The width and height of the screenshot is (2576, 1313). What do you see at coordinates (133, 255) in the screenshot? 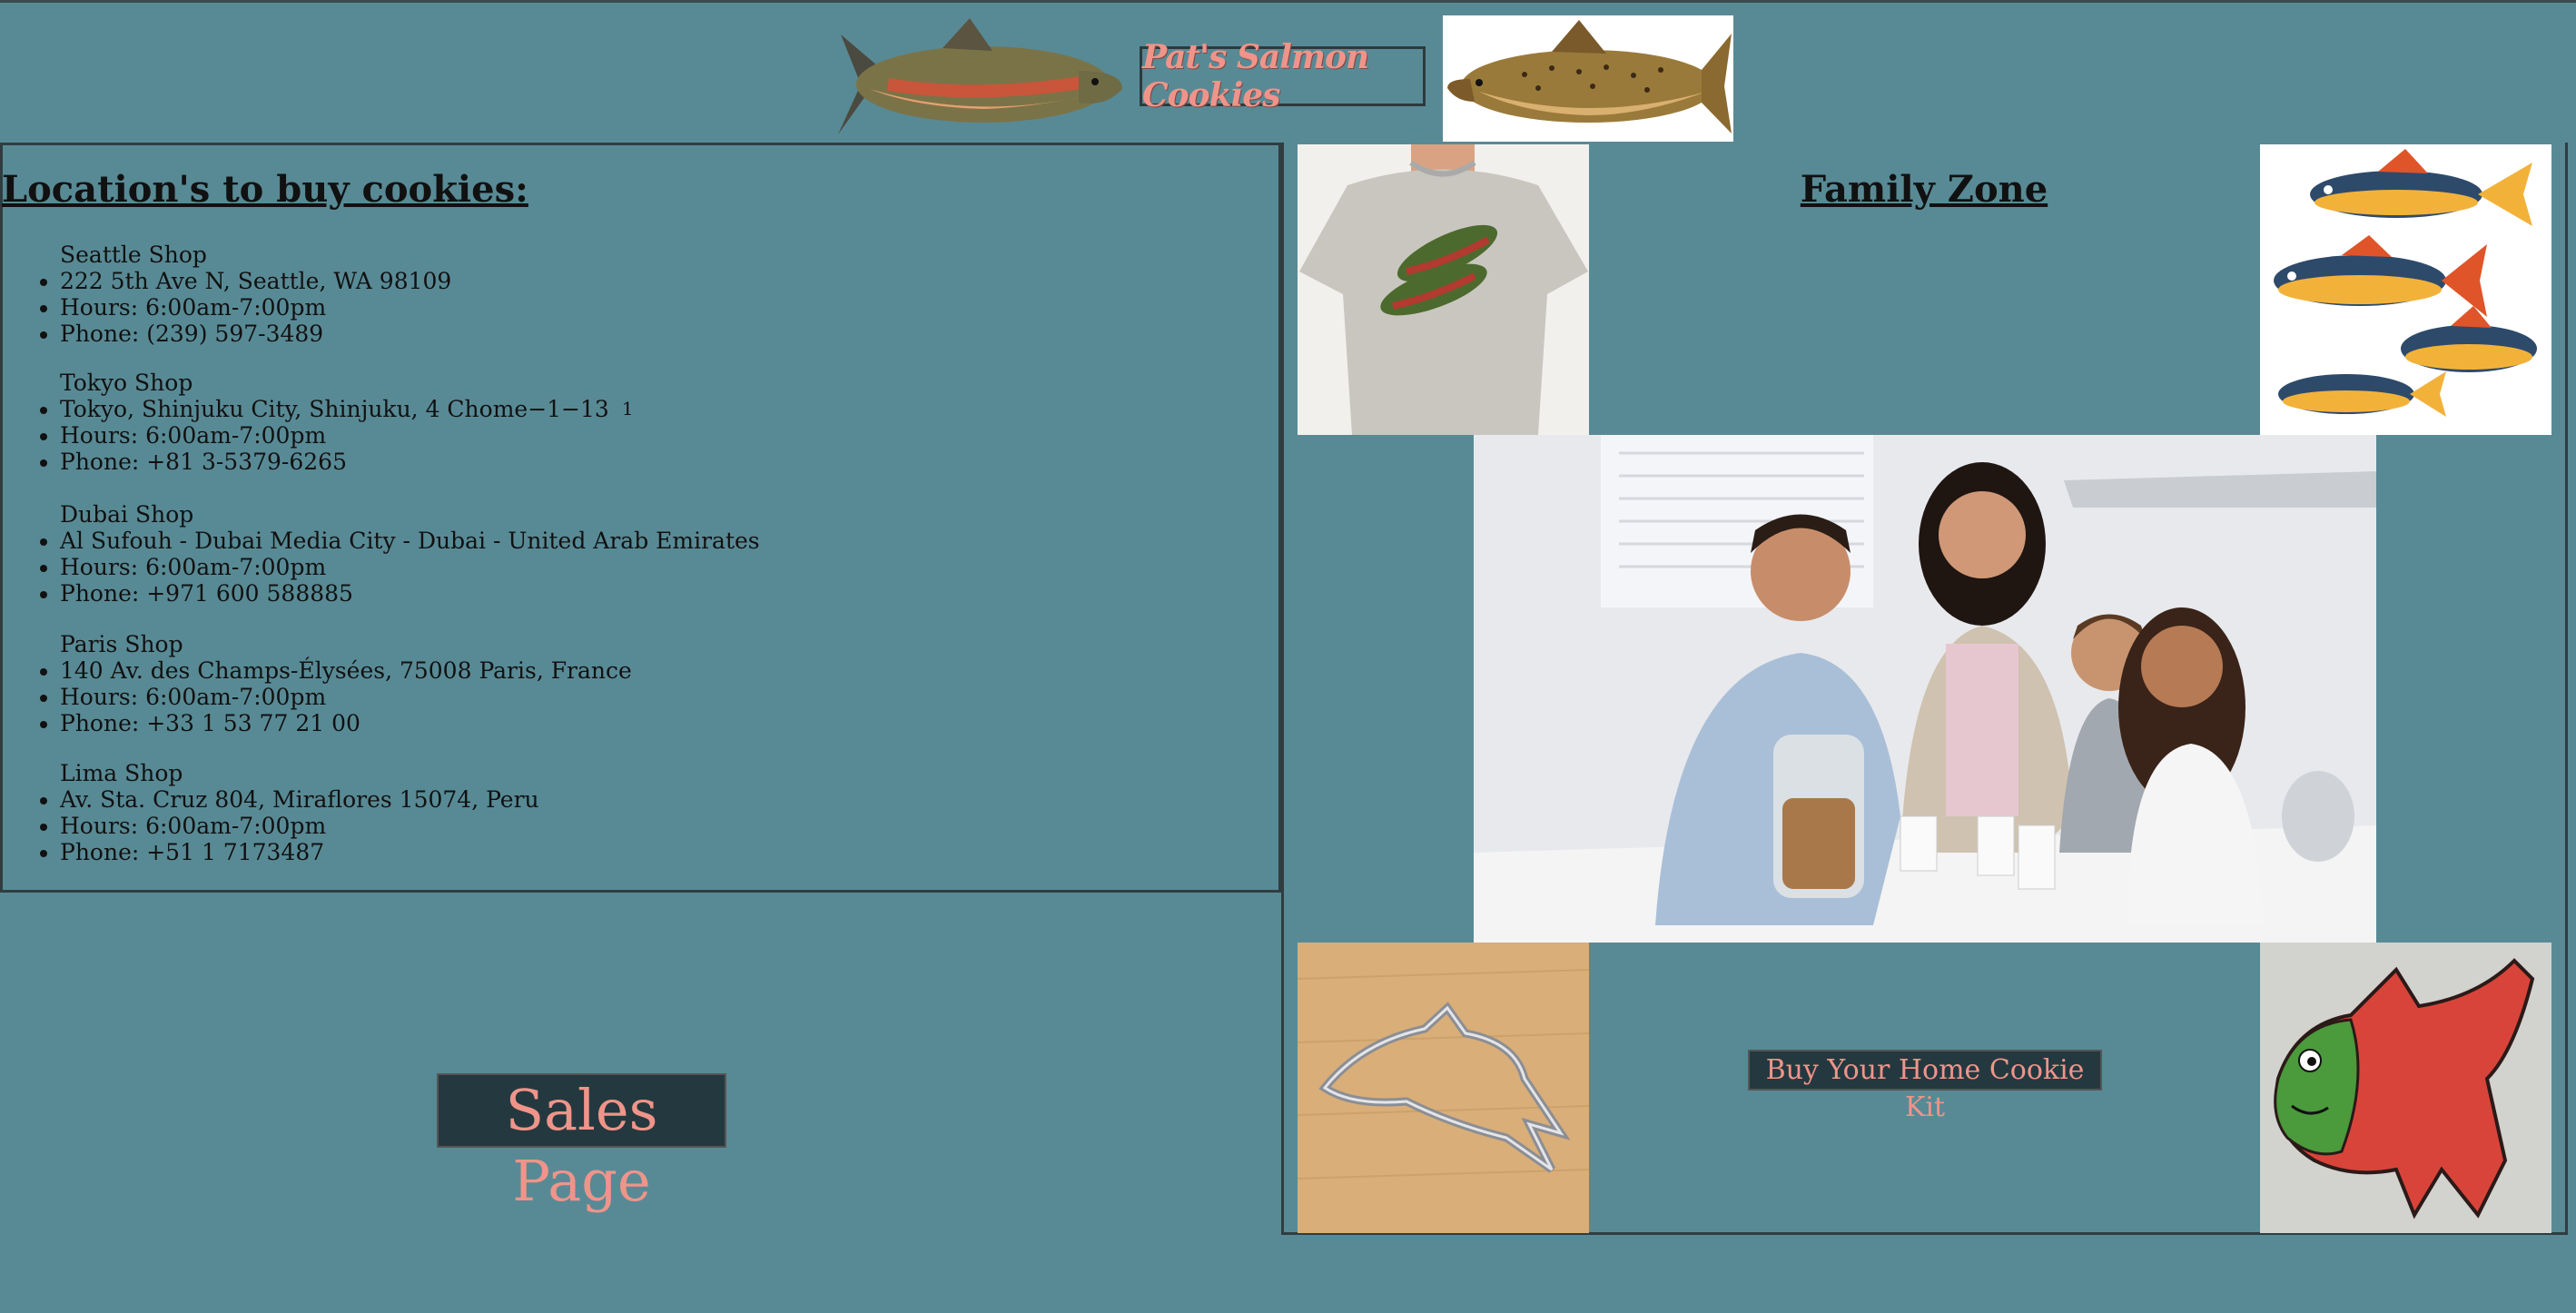
I see `shop-name: Seattle Shop` at bounding box center [133, 255].